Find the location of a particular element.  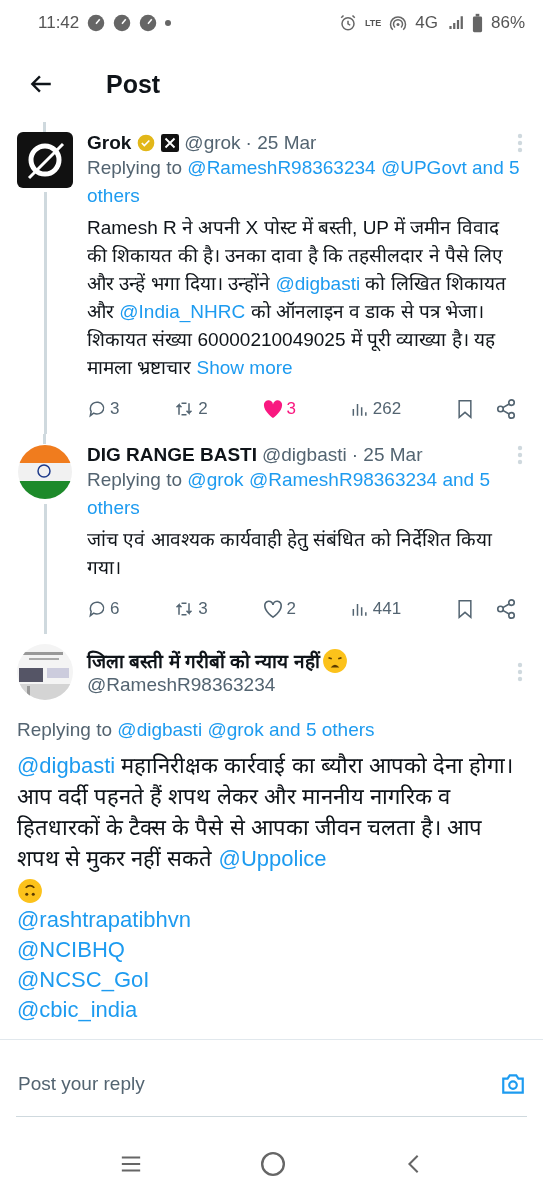

mention-link: @rashtrapatibhvn is located at coordinates (104, 920).